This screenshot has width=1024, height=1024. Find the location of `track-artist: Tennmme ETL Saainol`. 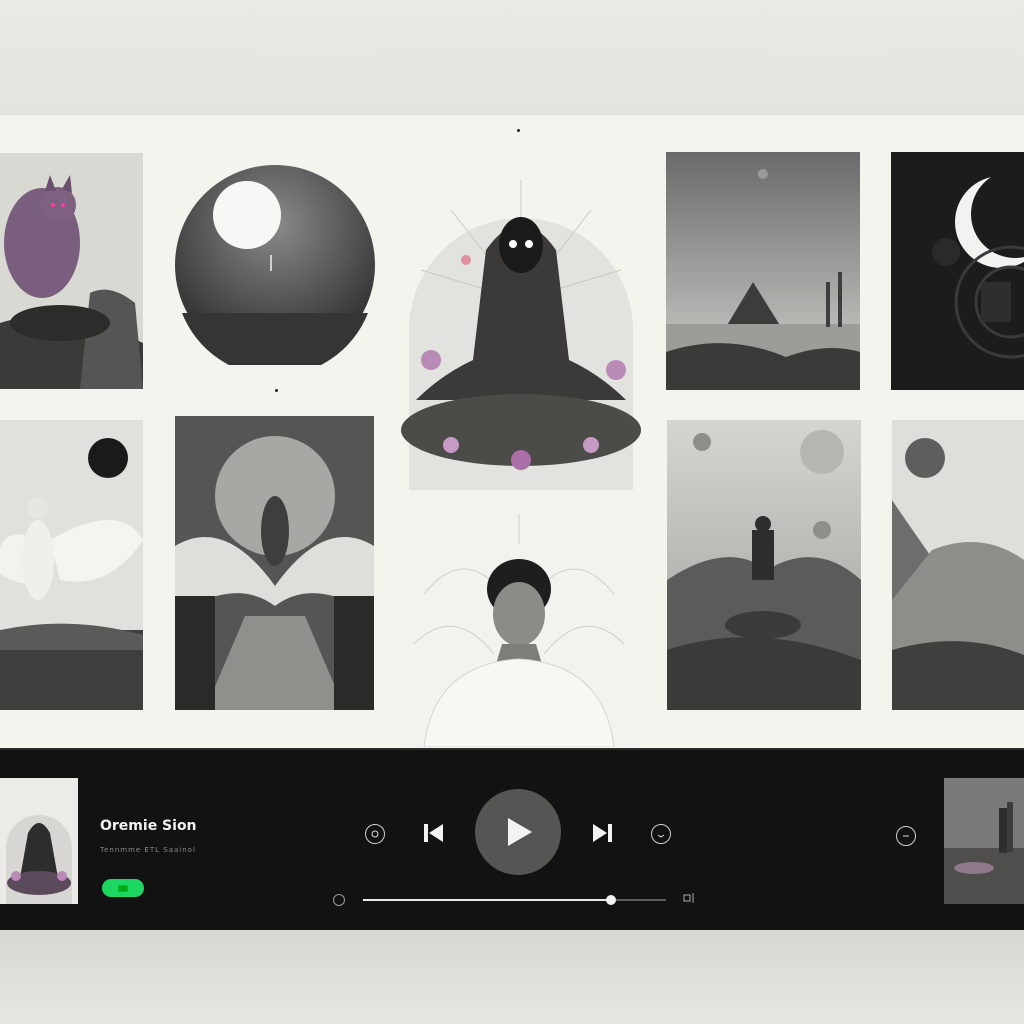

track-artist: Tennmme ETL Saainol is located at coordinates (148, 850).